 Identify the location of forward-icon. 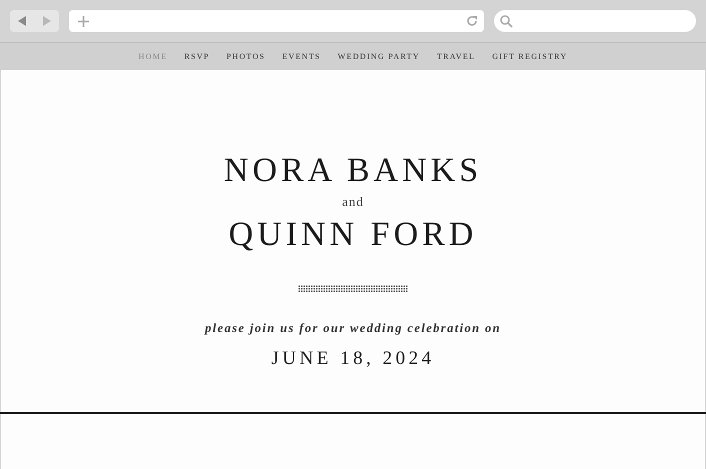
(47, 21).